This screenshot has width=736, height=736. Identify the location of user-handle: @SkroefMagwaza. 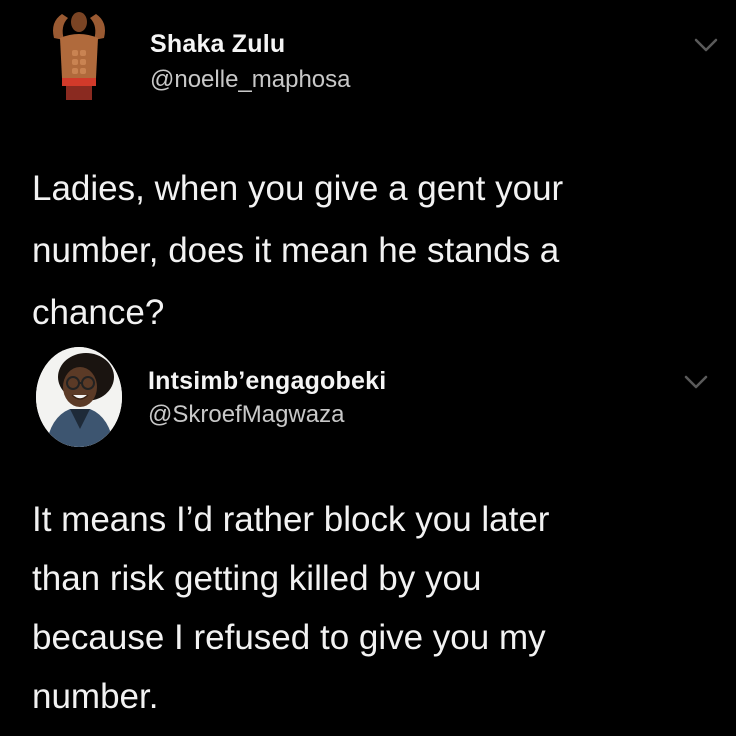
(246, 415).